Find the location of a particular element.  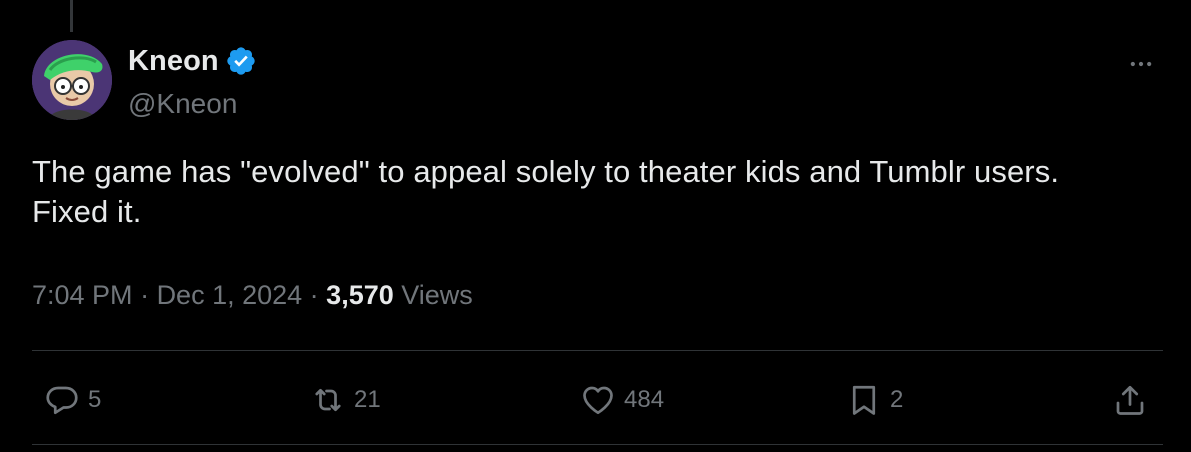

heart-icon is located at coordinates (598, 400).